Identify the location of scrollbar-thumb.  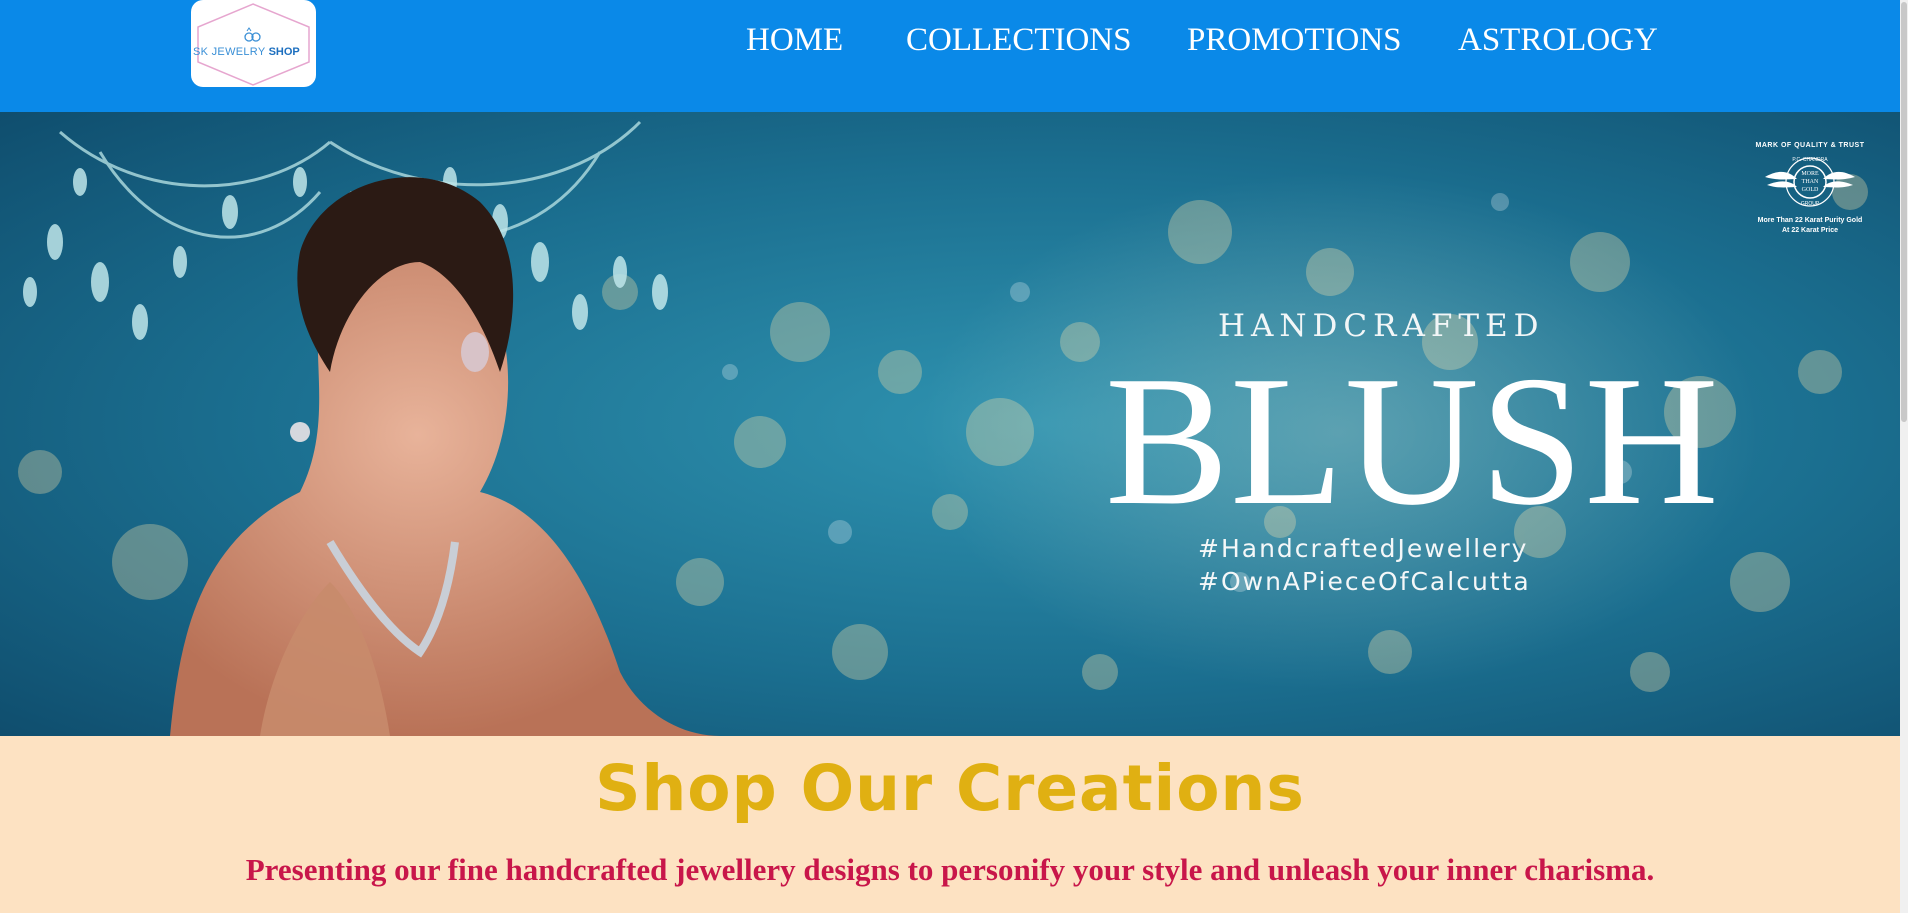
(1904, 212).